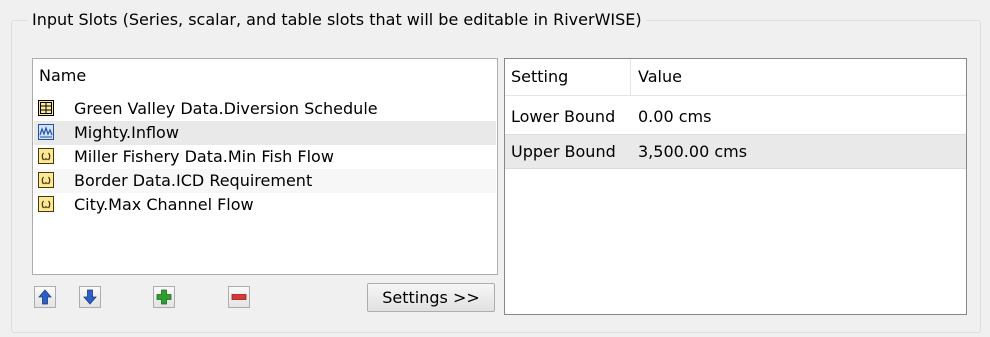  I want to click on remove-slot-button, so click(239, 297).